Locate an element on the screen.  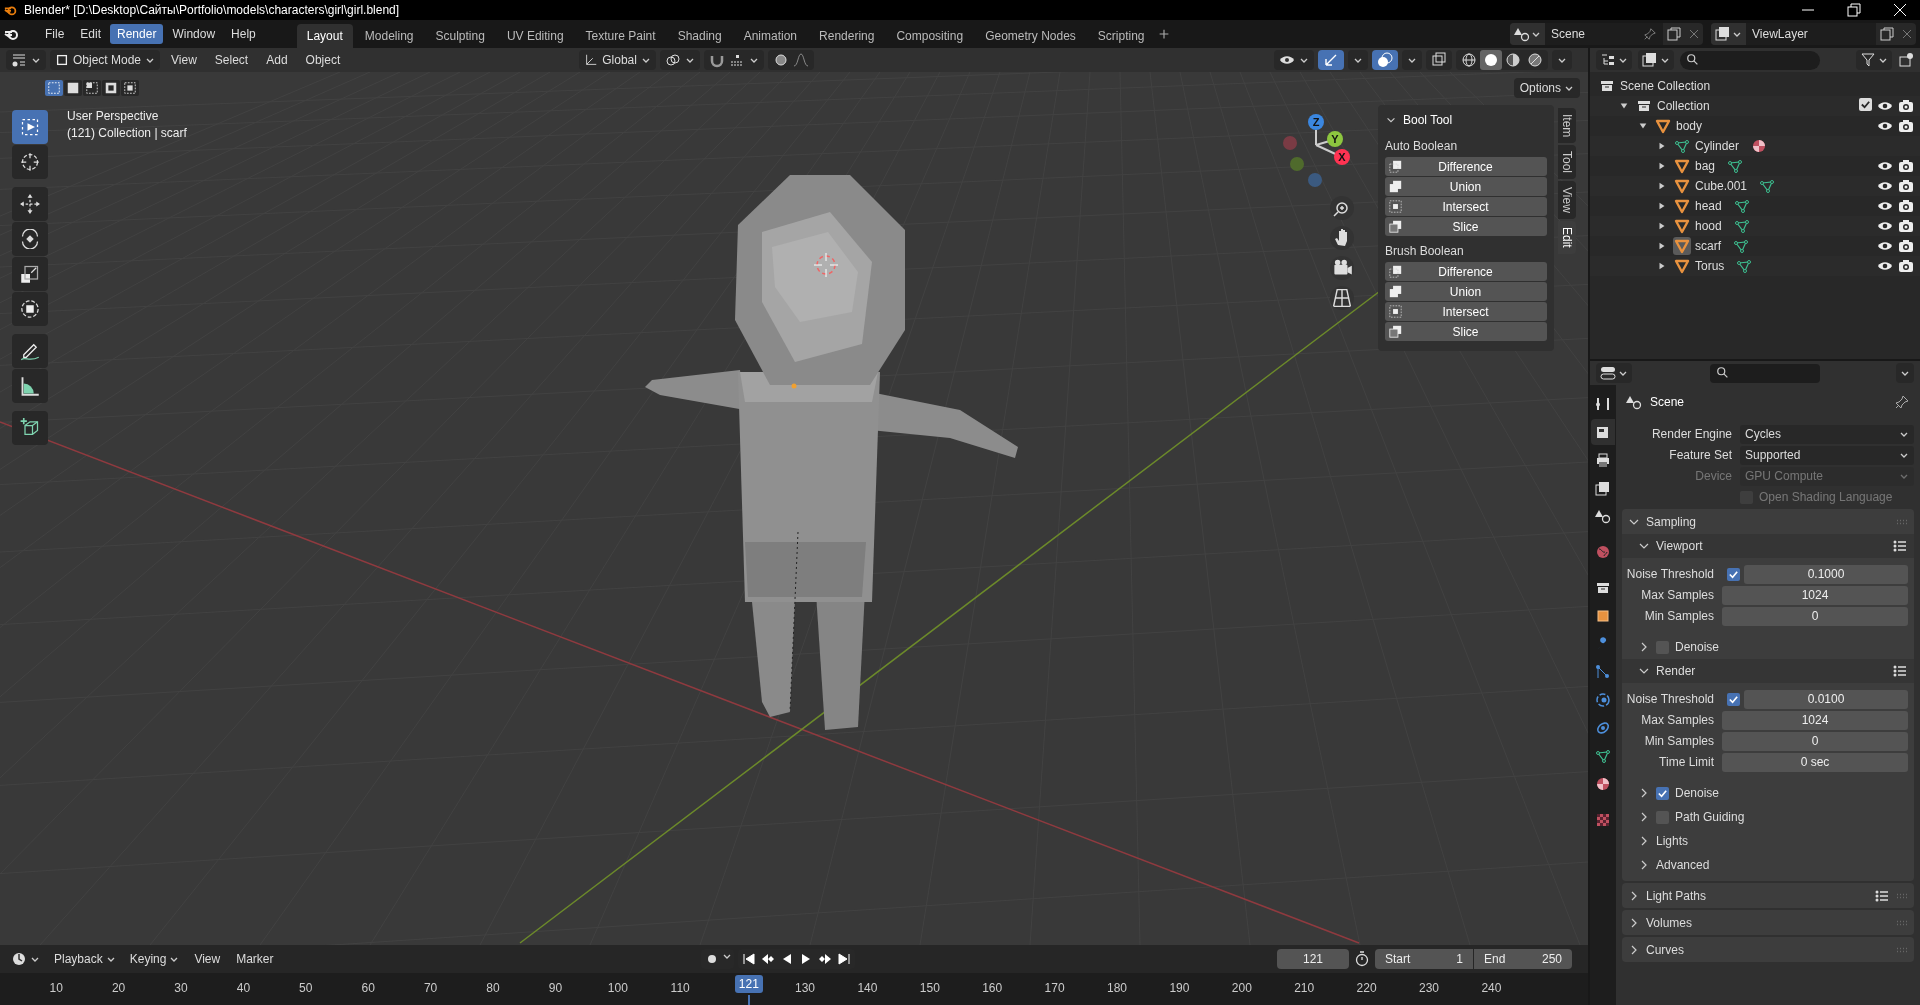
stopwatch-icon is located at coordinates (1362, 959).